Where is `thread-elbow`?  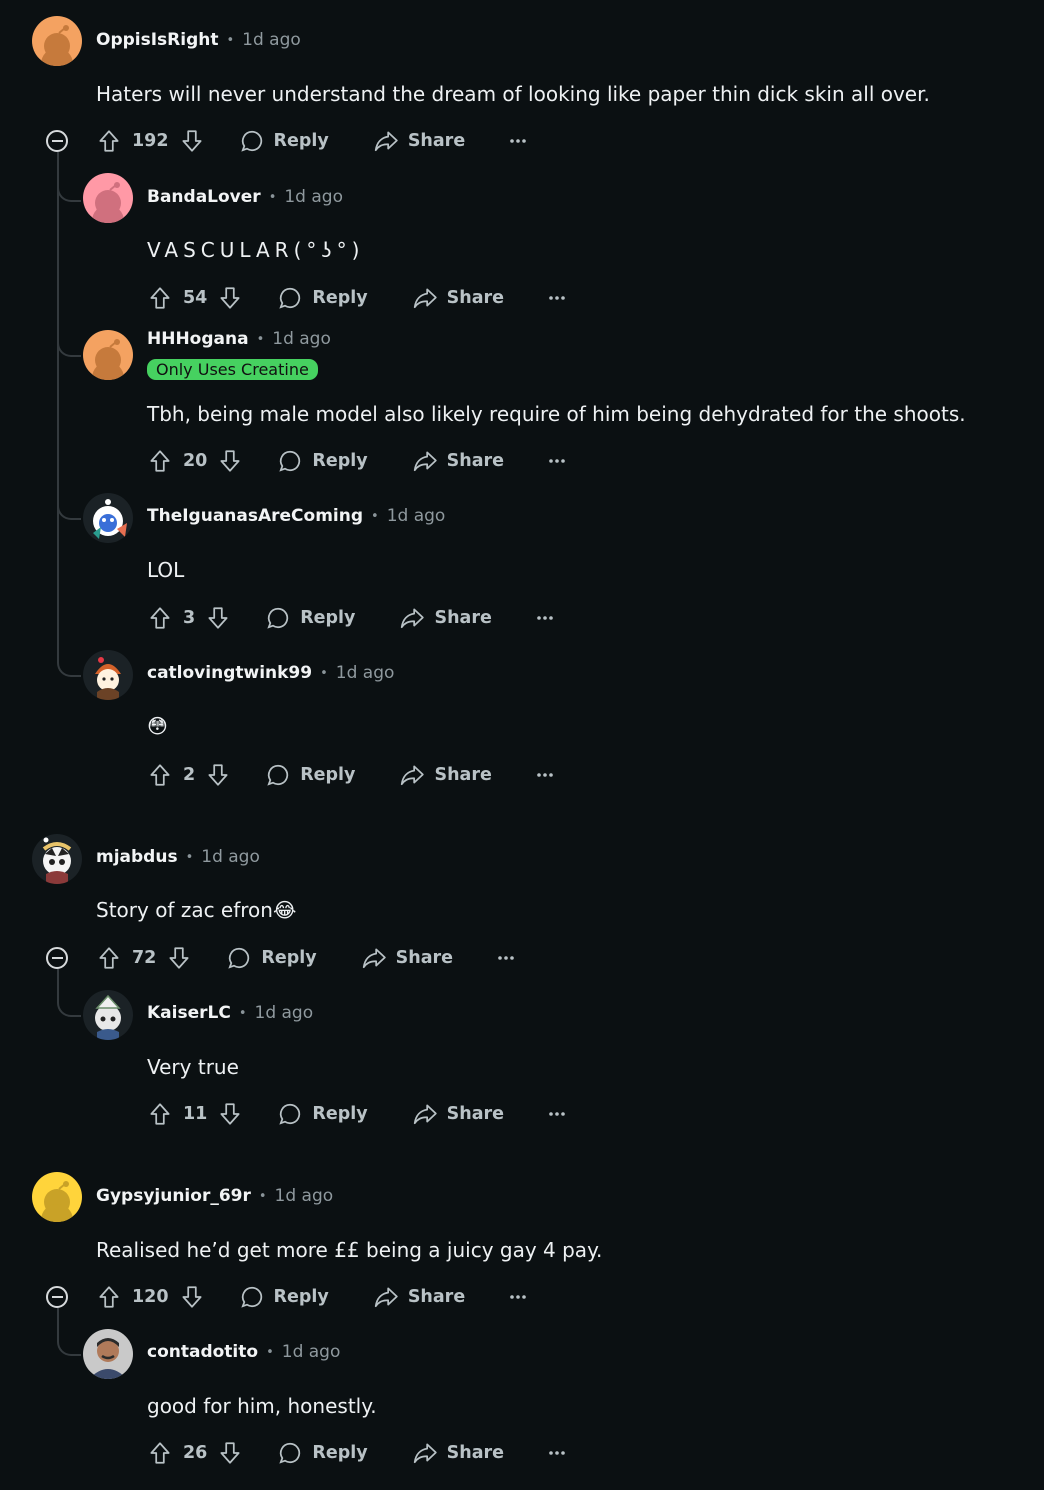 thread-elbow is located at coordinates (69, 1006).